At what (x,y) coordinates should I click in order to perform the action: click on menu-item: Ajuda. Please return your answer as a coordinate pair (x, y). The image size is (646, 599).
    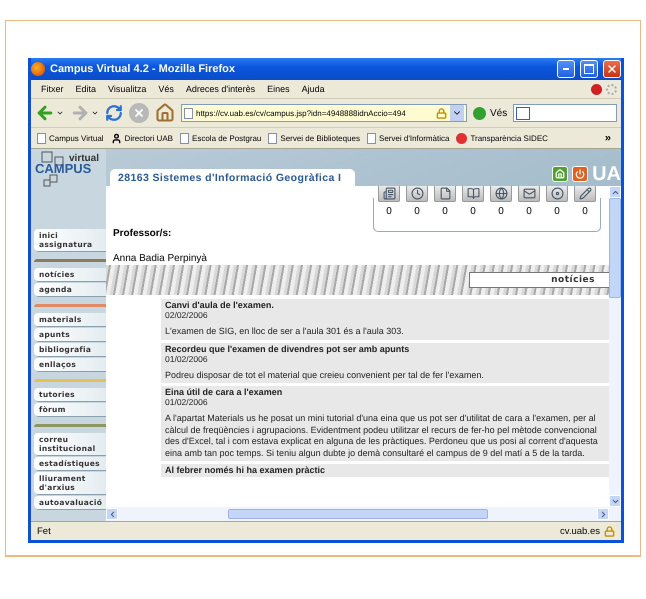
    Looking at the image, I should click on (313, 89).